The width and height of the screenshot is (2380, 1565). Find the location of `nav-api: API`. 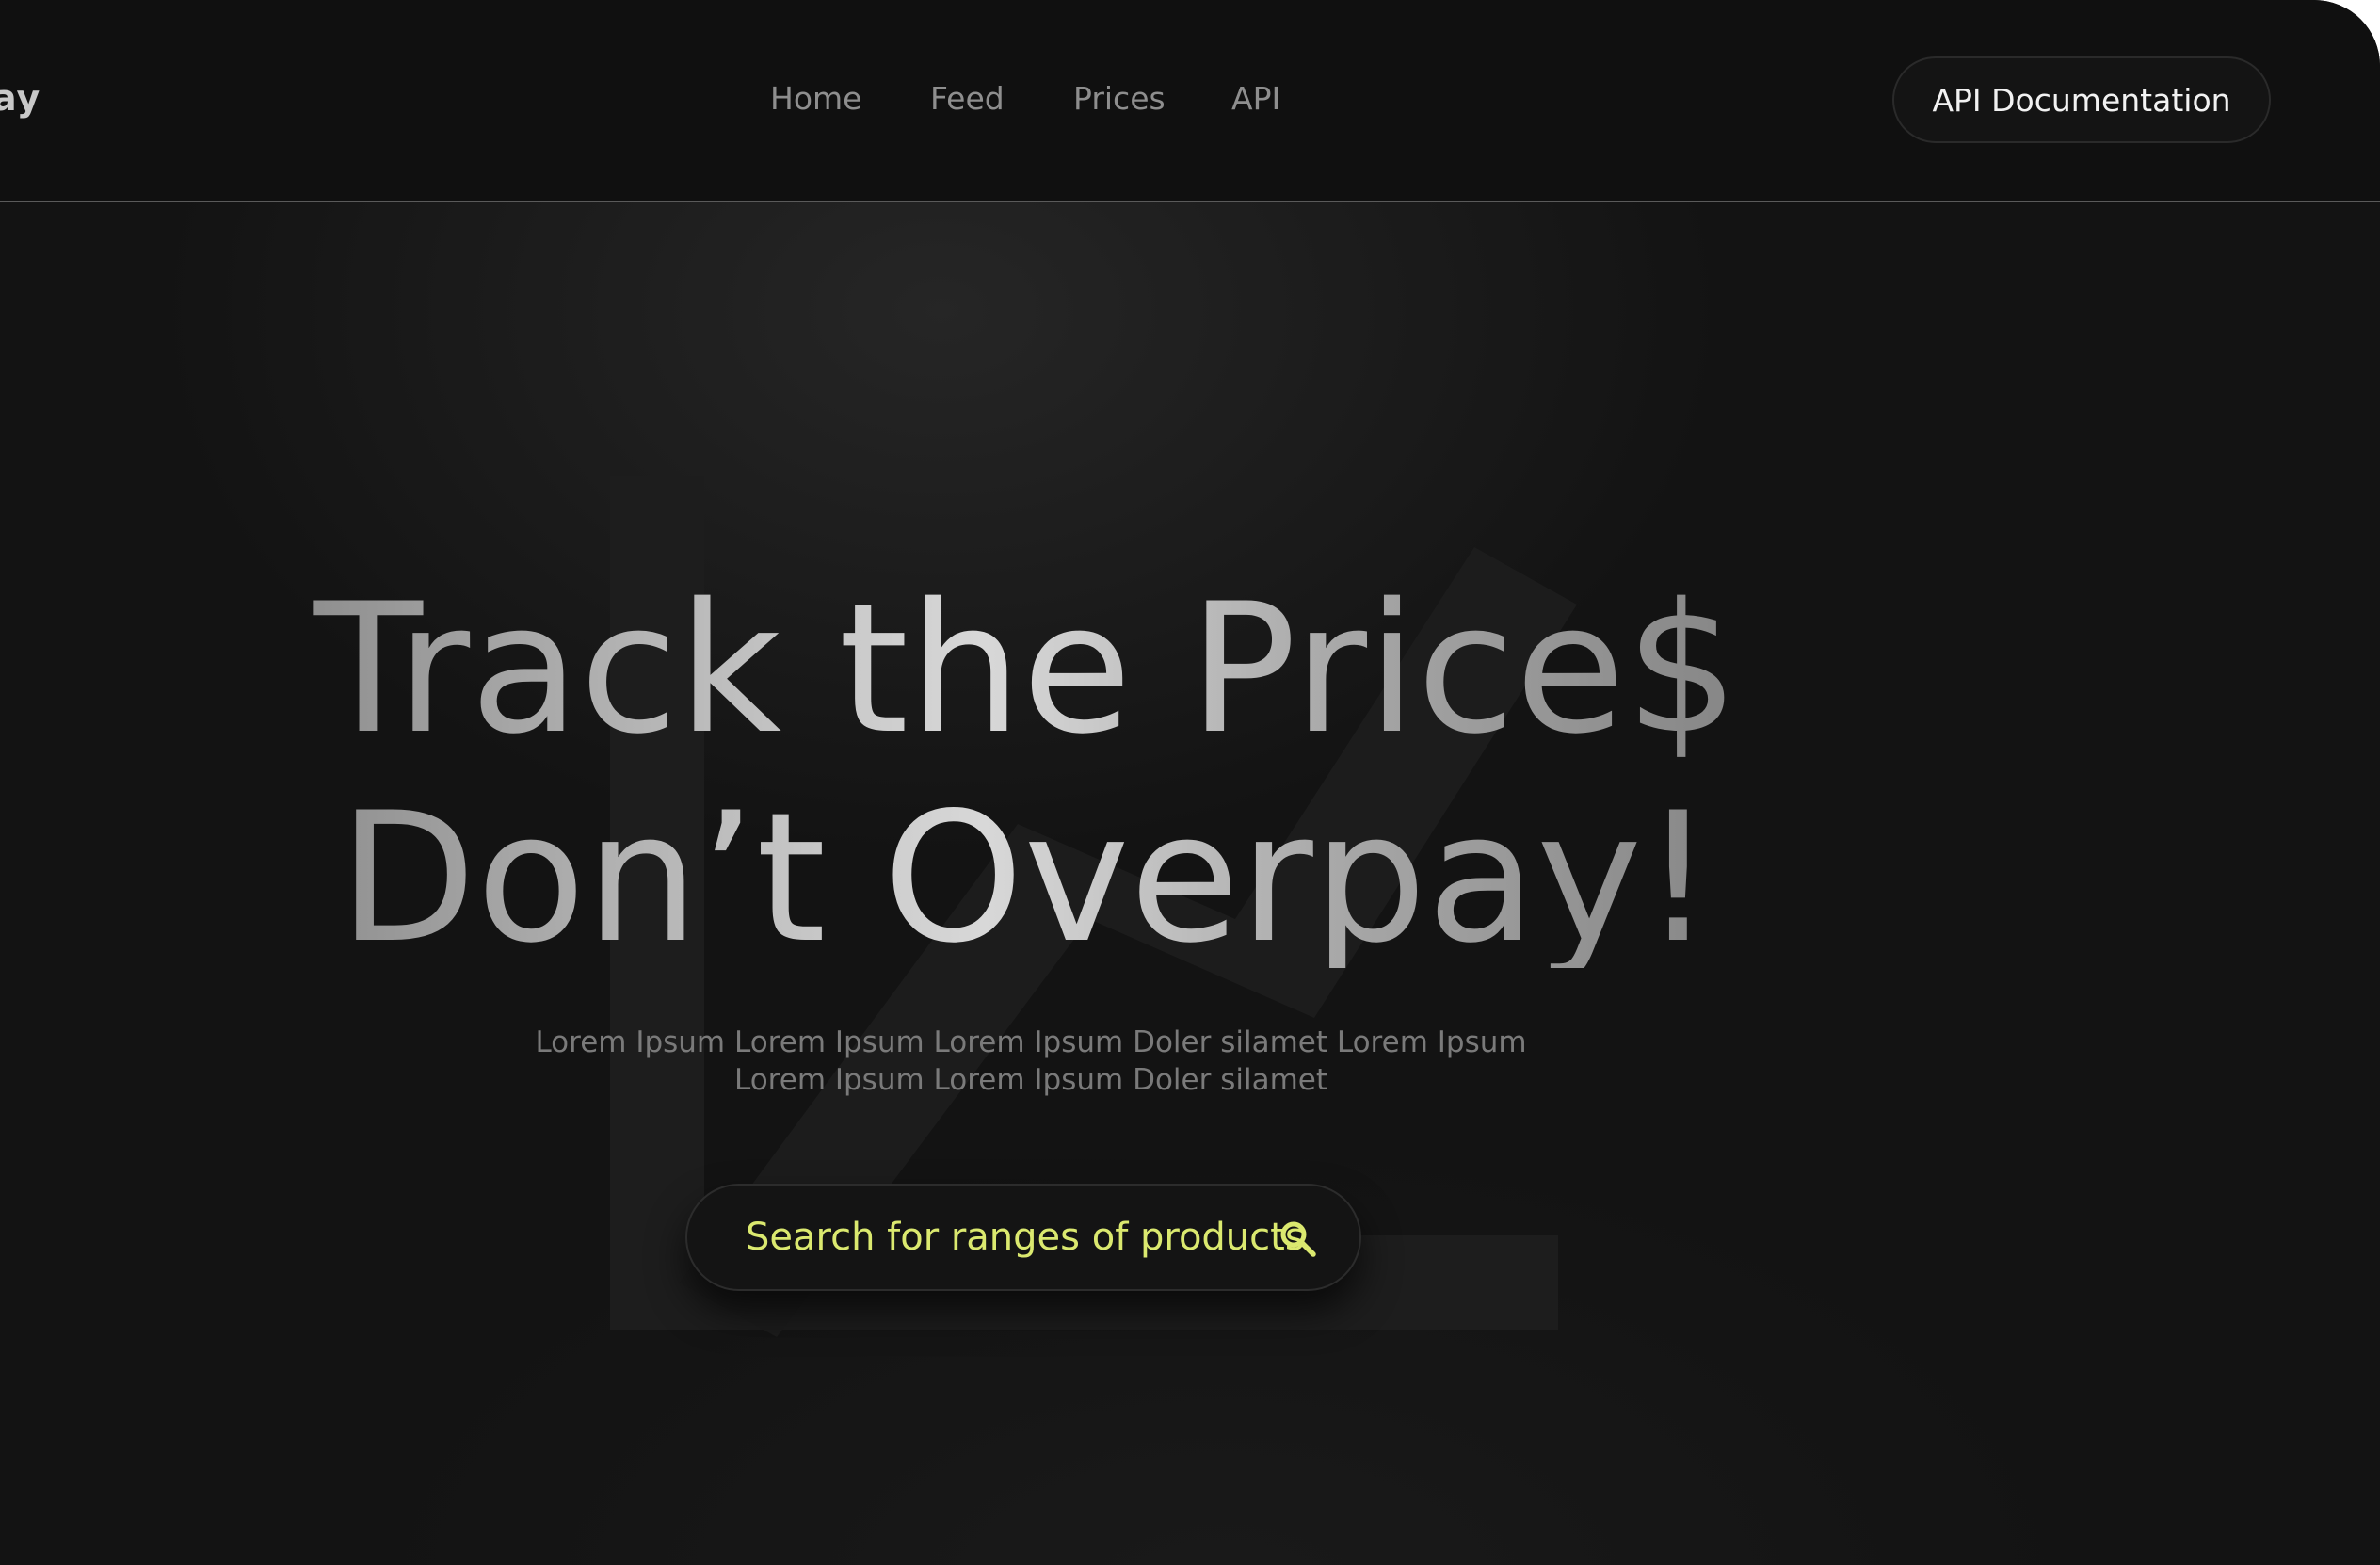

nav-api: API is located at coordinates (1255, 98).